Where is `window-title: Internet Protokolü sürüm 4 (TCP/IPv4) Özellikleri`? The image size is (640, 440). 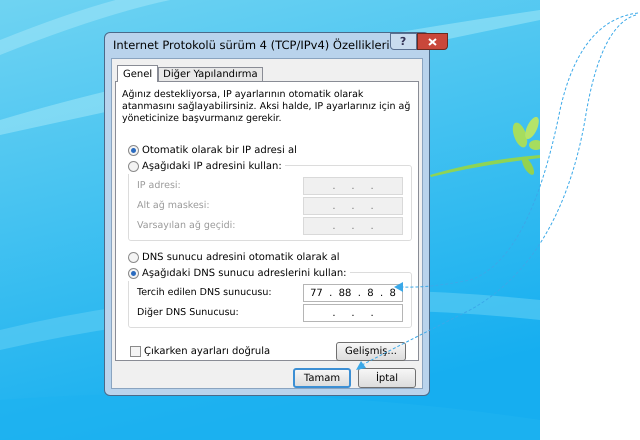
window-title: Internet Protokolü sürüm 4 (TCP/IPv4) Özellikleri is located at coordinates (251, 45).